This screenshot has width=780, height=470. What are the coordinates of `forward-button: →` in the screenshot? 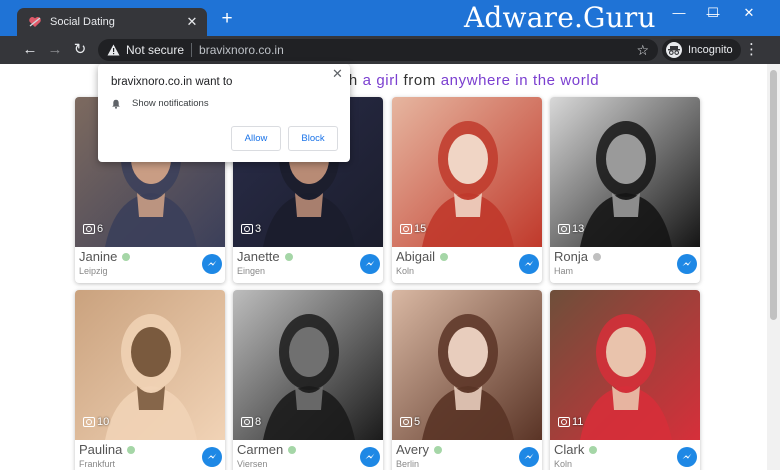 It's located at (55, 50).